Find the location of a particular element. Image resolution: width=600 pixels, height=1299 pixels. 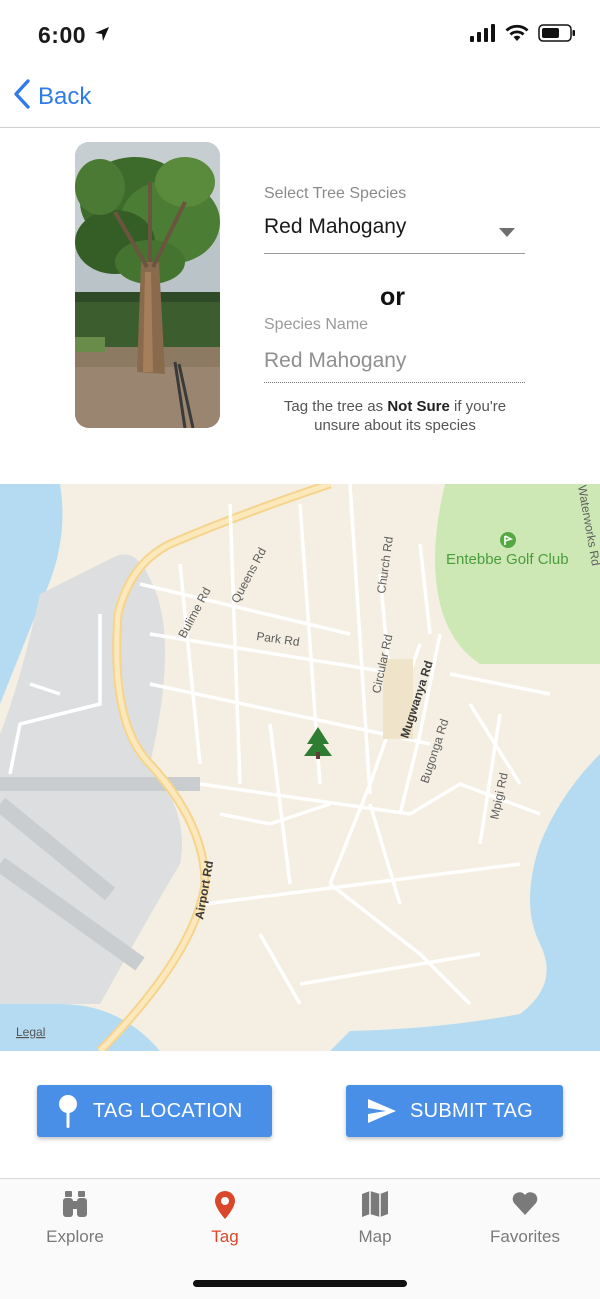

wifi-icon is located at coordinates (517, 35).